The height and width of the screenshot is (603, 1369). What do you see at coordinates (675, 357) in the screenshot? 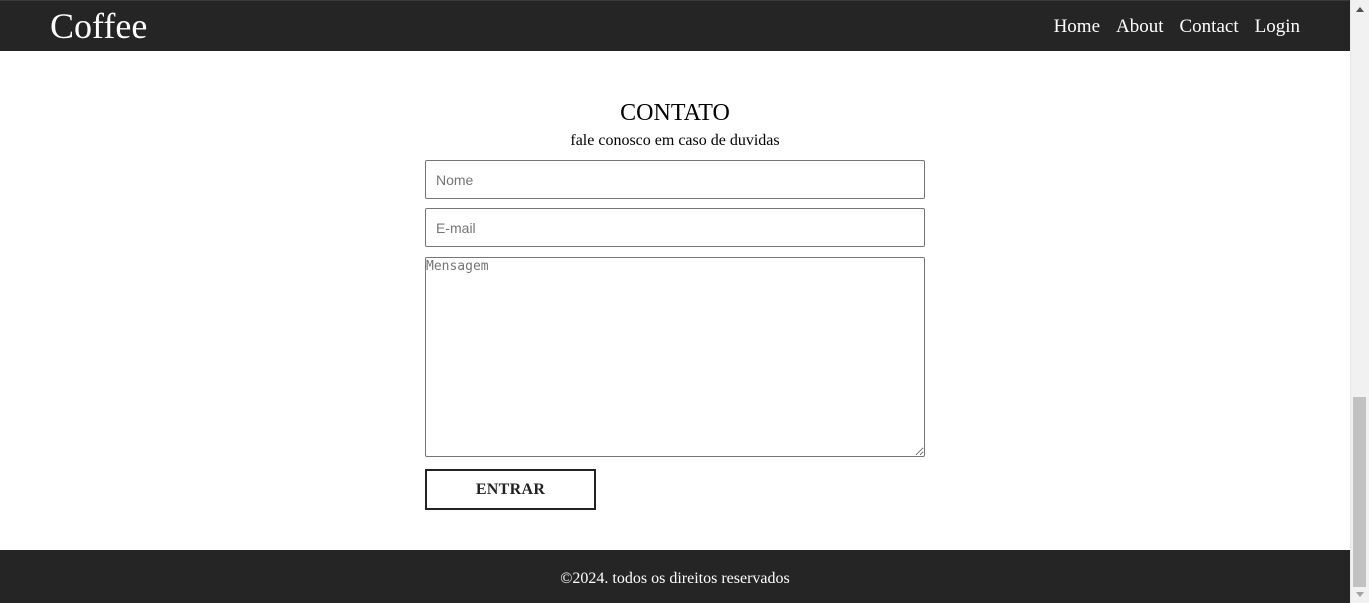
I see `message-textarea` at bounding box center [675, 357].